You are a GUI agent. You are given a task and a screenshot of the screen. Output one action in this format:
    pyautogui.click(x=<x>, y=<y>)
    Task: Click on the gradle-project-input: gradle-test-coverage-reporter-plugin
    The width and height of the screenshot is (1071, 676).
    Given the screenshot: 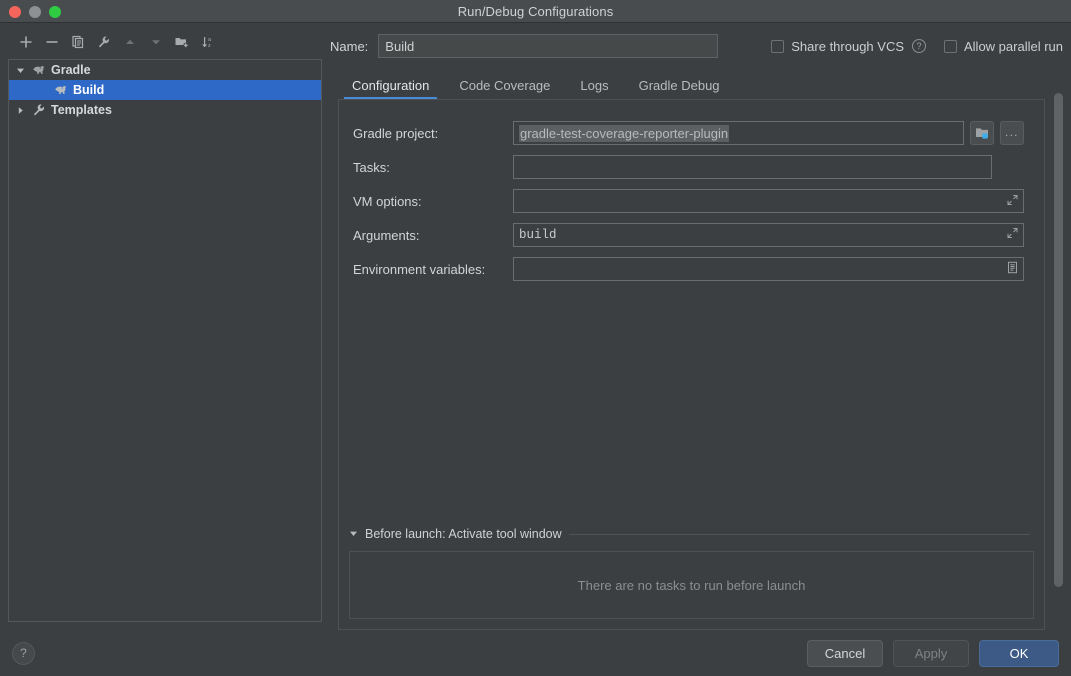 What is the action you would take?
    pyautogui.click(x=738, y=133)
    